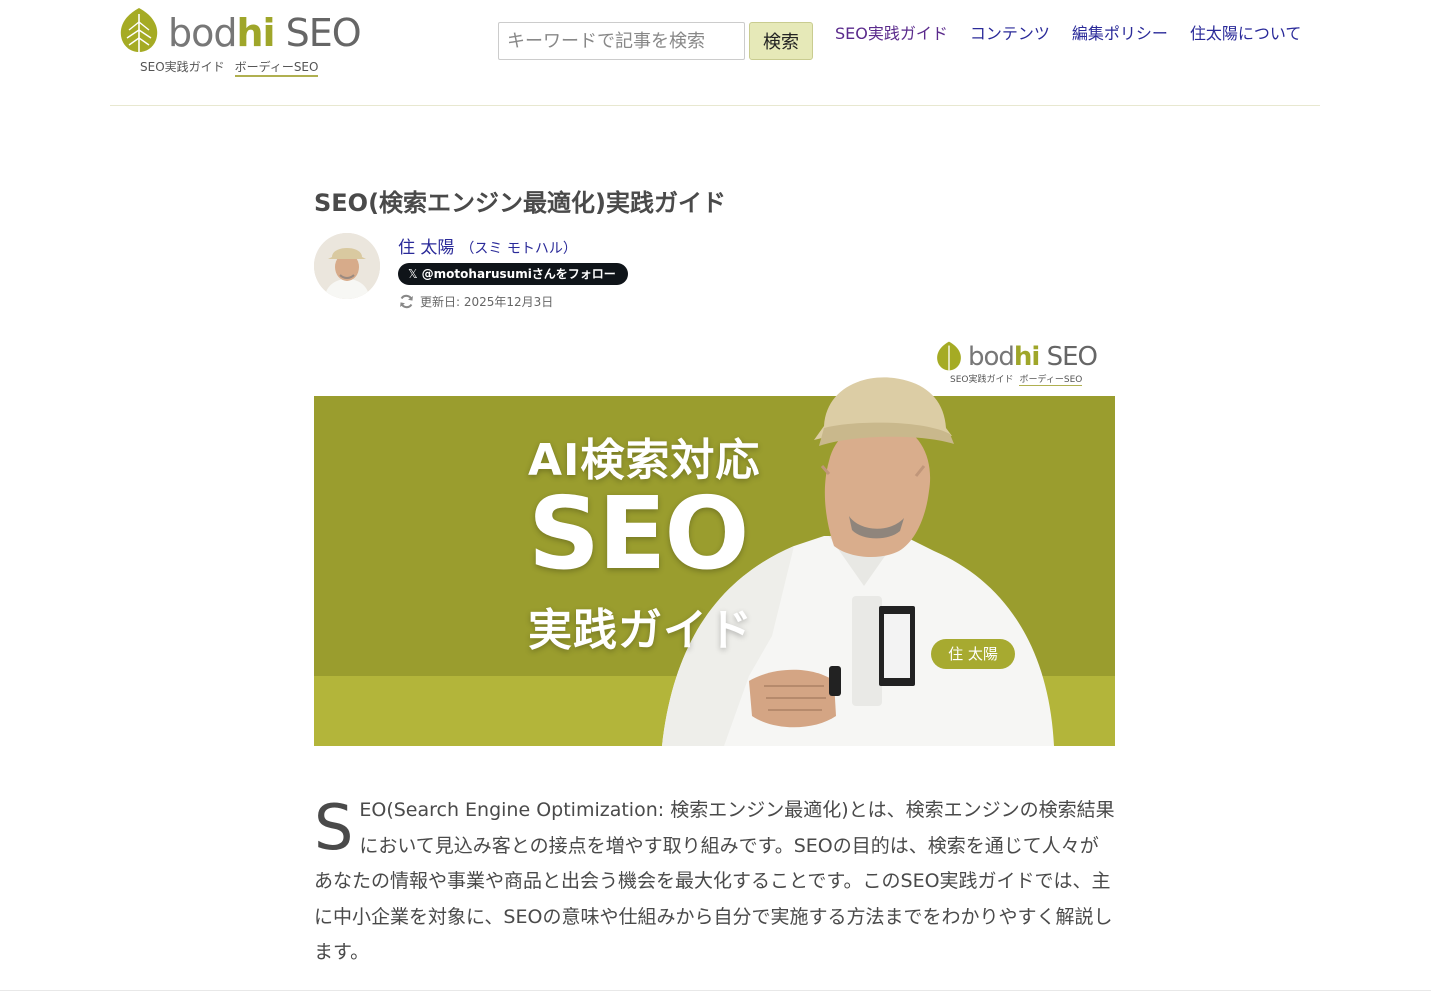 This screenshot has width=1431, height=992. What do you see at coordinates (229, 67) in the screenshot?
I see `logo-tagline: SEO実践ガイド ボーディーSEO` at bounding box center [229, 67].